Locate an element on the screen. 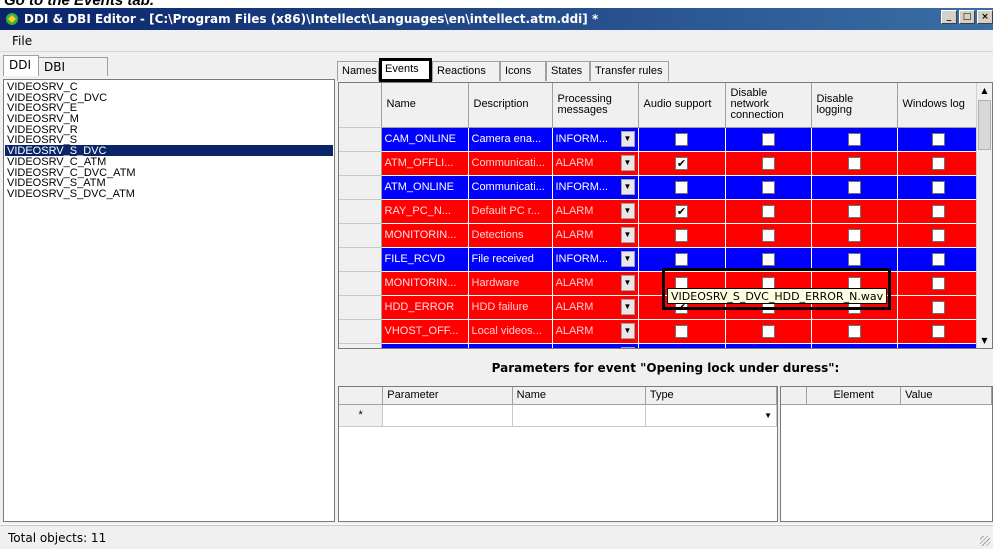 The width and height of the screenshot is (993, 549). col-header-description: Description is located at coordinates (510, 105).